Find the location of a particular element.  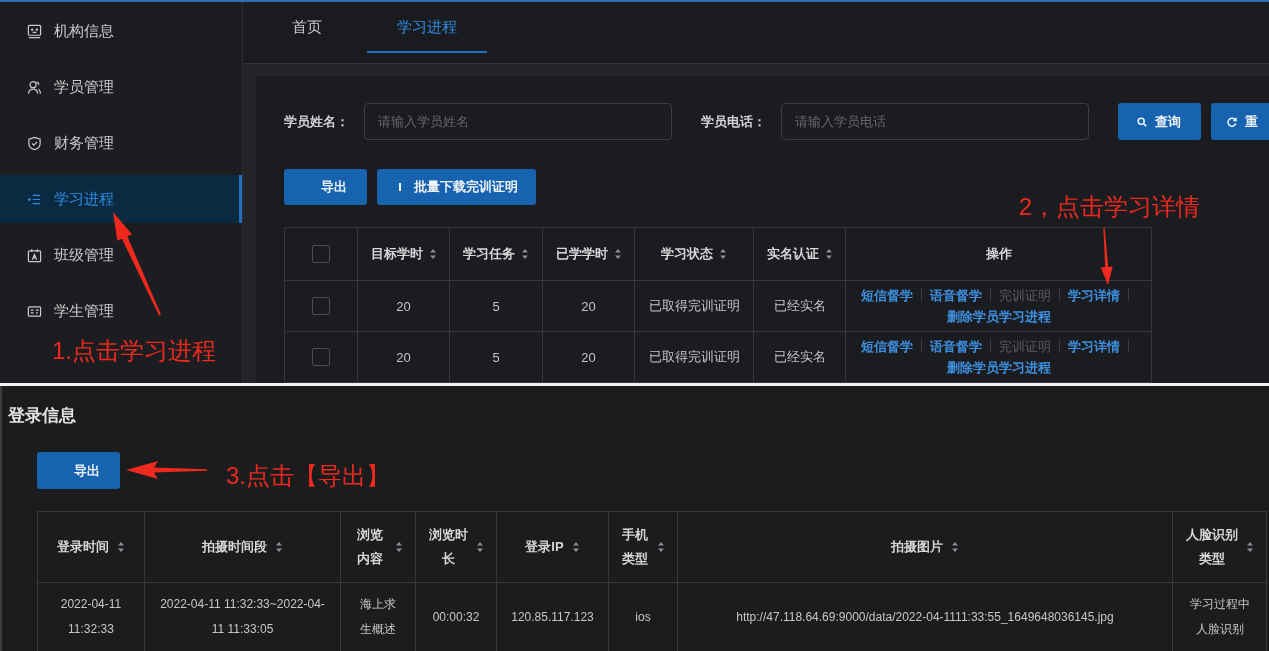

users-icon is located at coordinates (34, 87).